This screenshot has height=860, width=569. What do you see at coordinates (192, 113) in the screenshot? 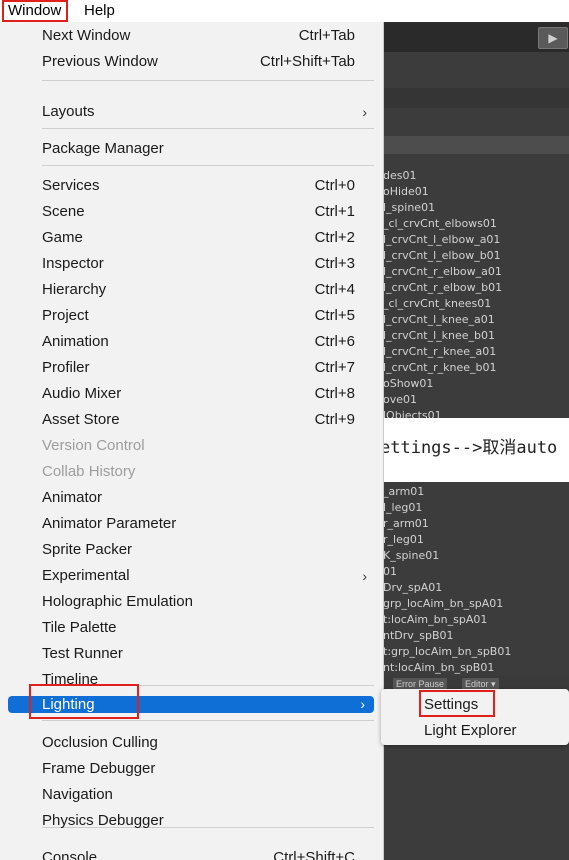
I see `menu-item-layouts: Layouts ›` at bounding box center [192, 113].